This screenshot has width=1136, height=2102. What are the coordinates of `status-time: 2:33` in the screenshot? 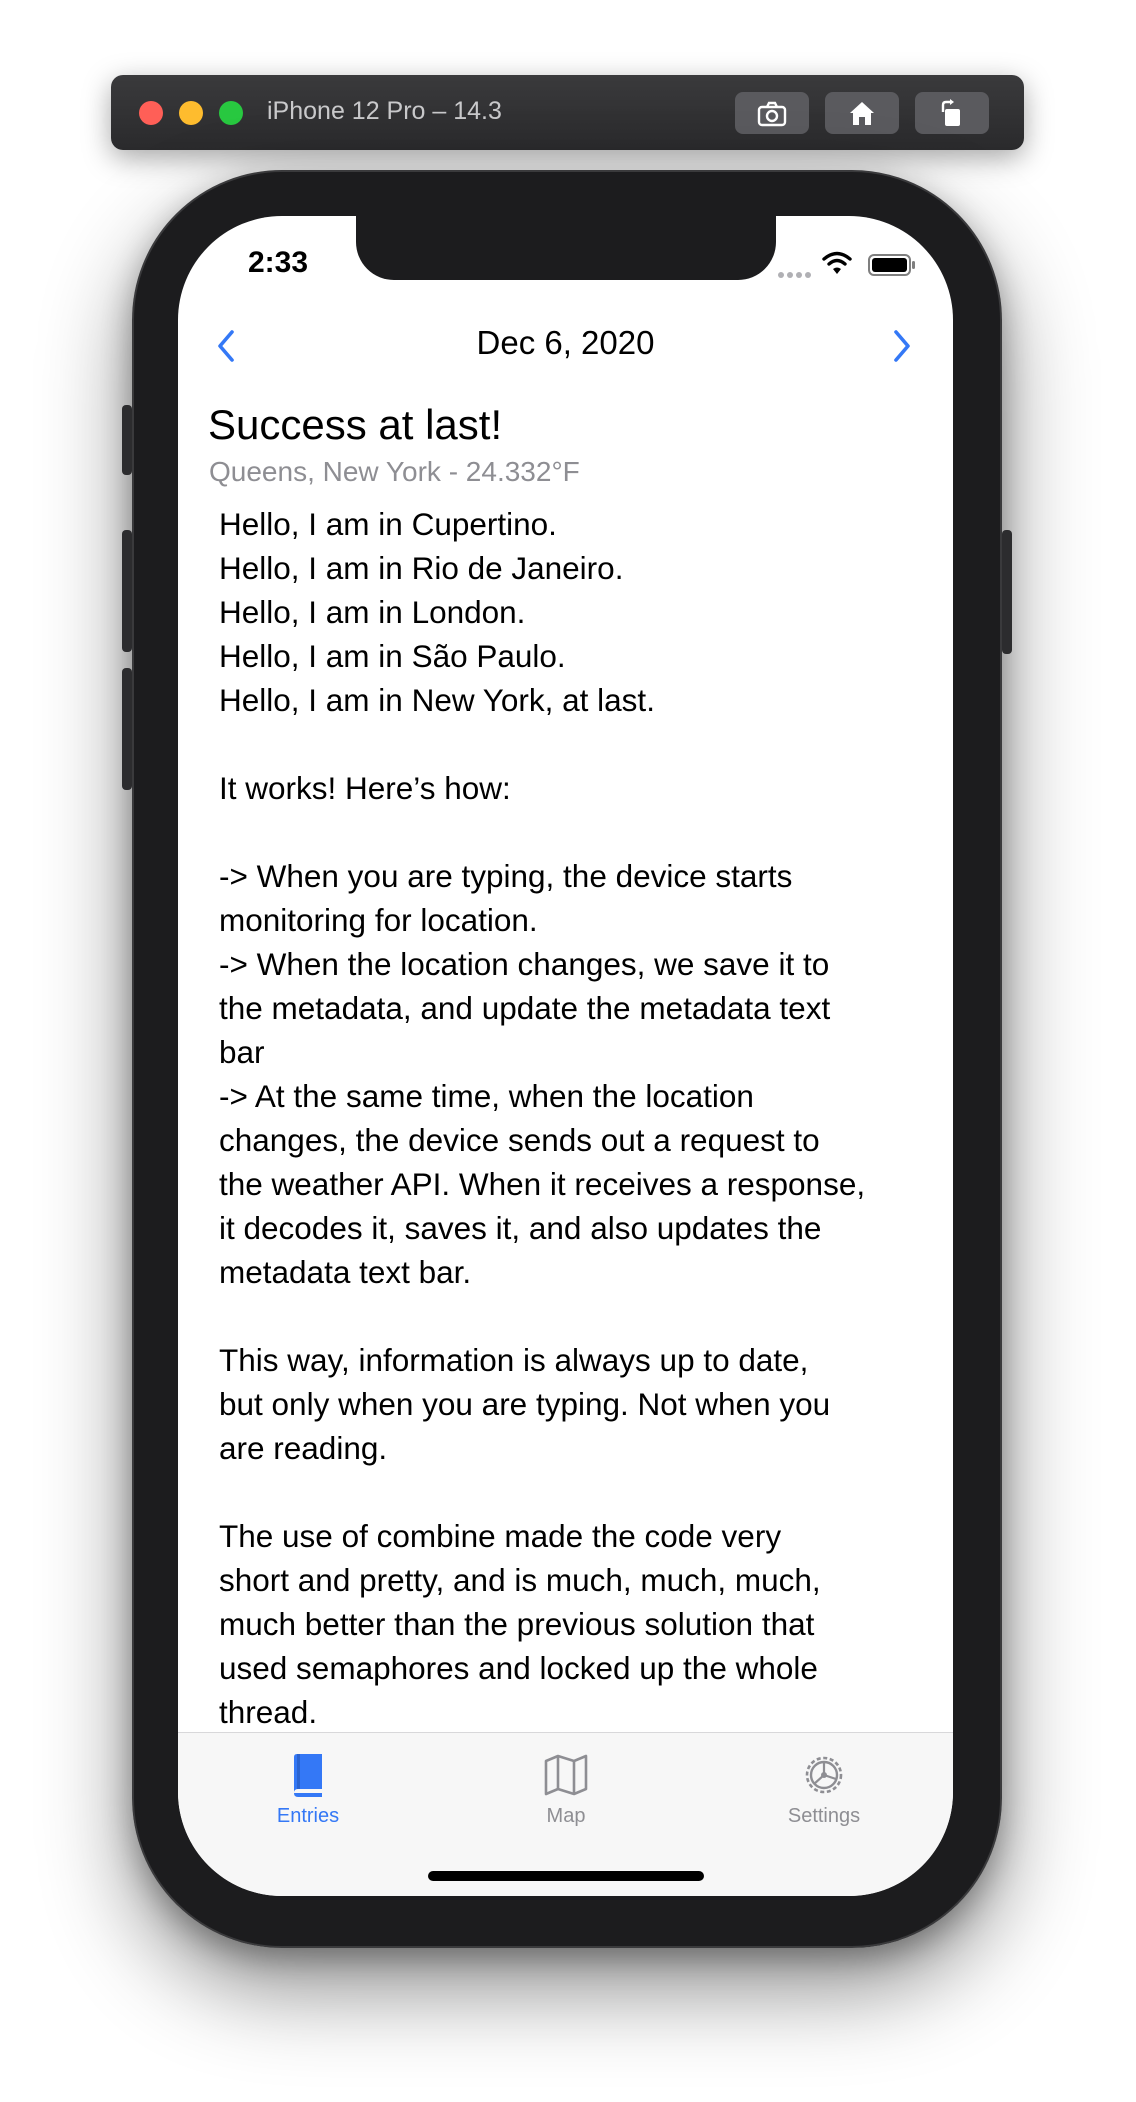 It's located at (278, 262).